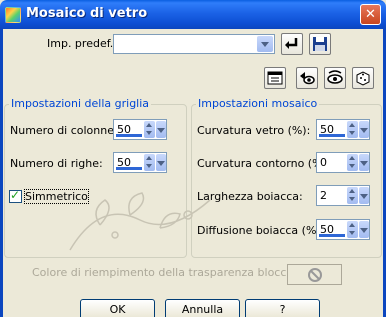 Image resolution: width=386 pixels, height=317 pixels. I want to click on rows-slider-bar, so click(129, 168).